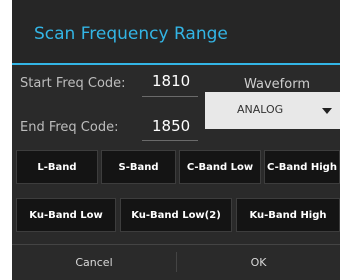 Image resolution: width=340 pixels, height=280 pixels. I want to click on chevron-down-icon, so click(327, 111).